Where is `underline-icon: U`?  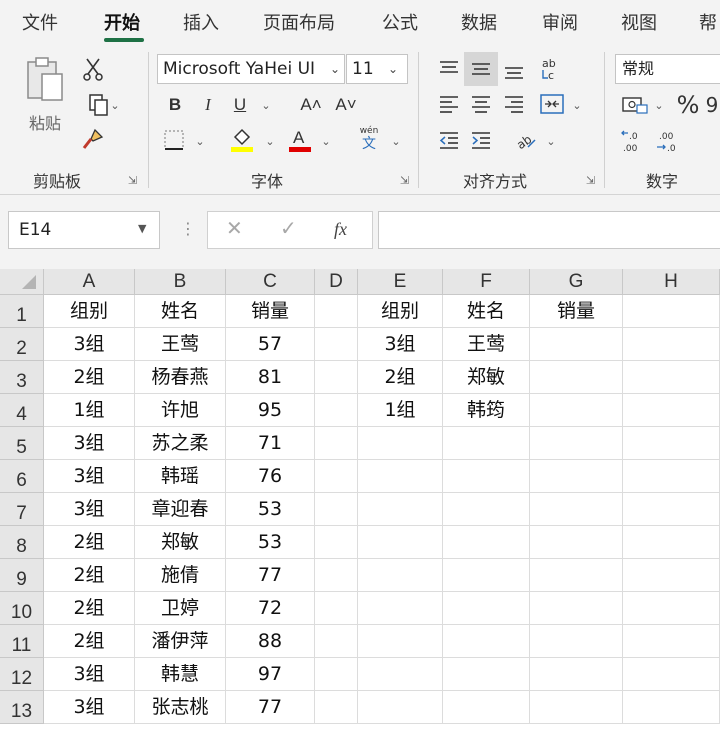 underline-icon: U is located at coordinates (240, 105).